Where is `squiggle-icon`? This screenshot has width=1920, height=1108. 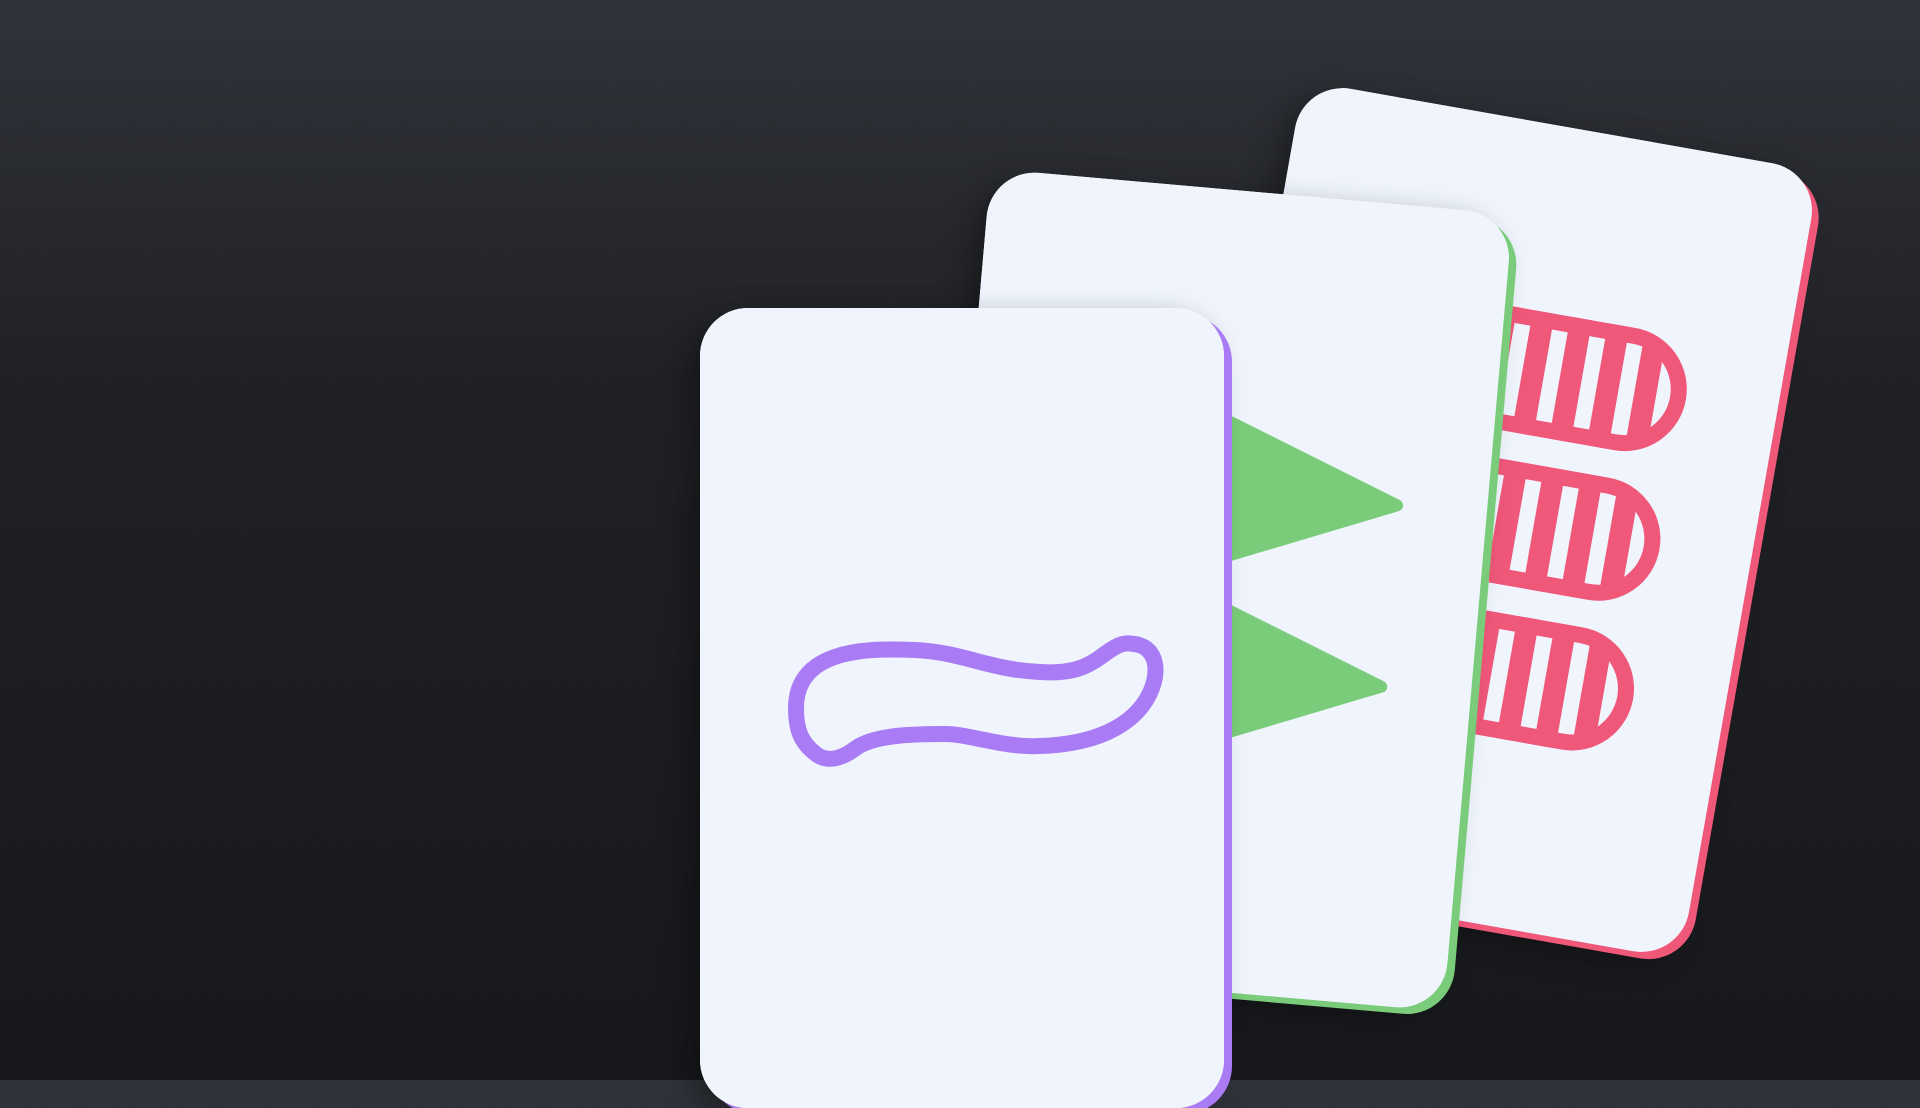 squiggle-icon is located at coordinates (976, 701).